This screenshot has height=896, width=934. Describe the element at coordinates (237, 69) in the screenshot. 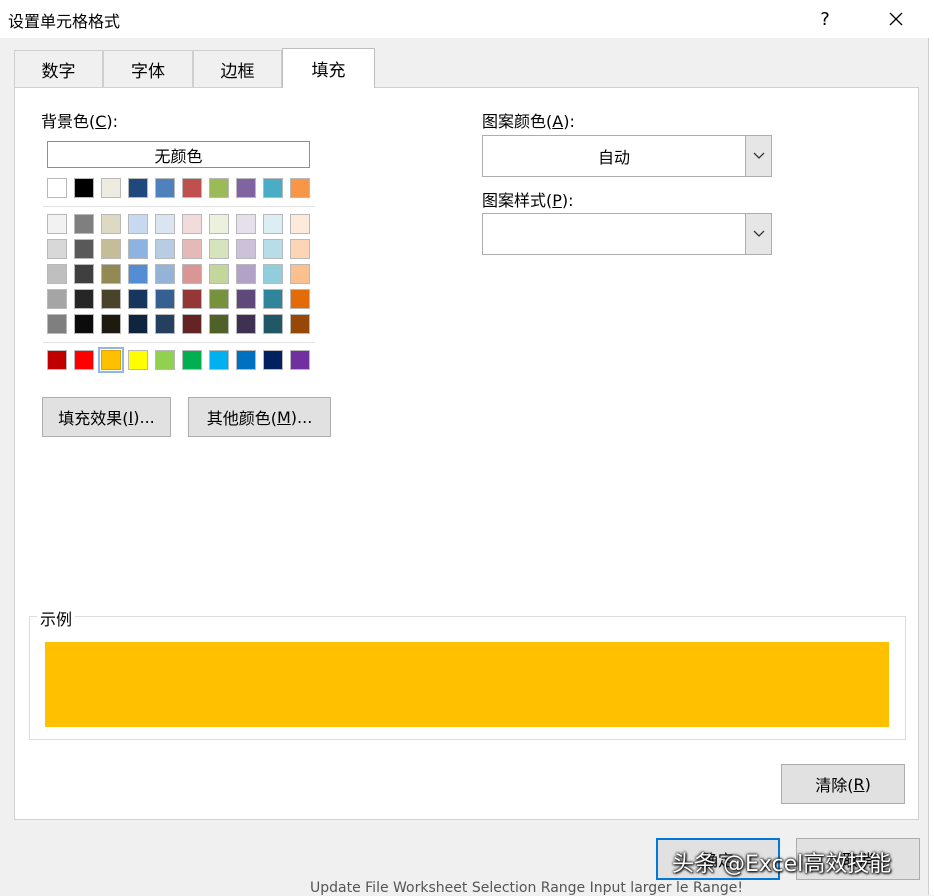

I see `tab-border: 边框` at that location.